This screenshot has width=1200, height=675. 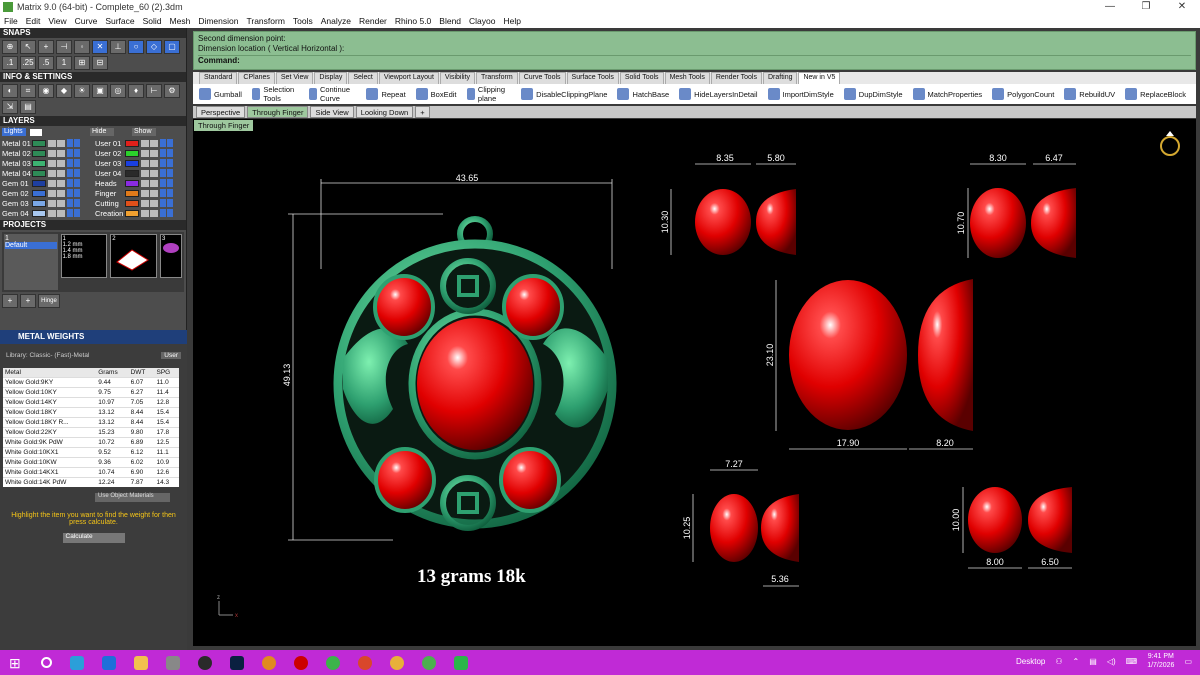 I want to click on light-icon: ☀, so click(x=82, y=91).